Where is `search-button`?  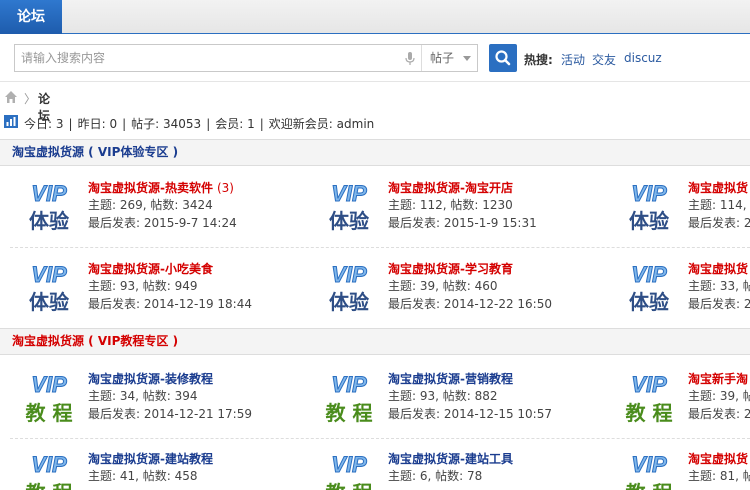
search-button is located at coordinates (503, 58).